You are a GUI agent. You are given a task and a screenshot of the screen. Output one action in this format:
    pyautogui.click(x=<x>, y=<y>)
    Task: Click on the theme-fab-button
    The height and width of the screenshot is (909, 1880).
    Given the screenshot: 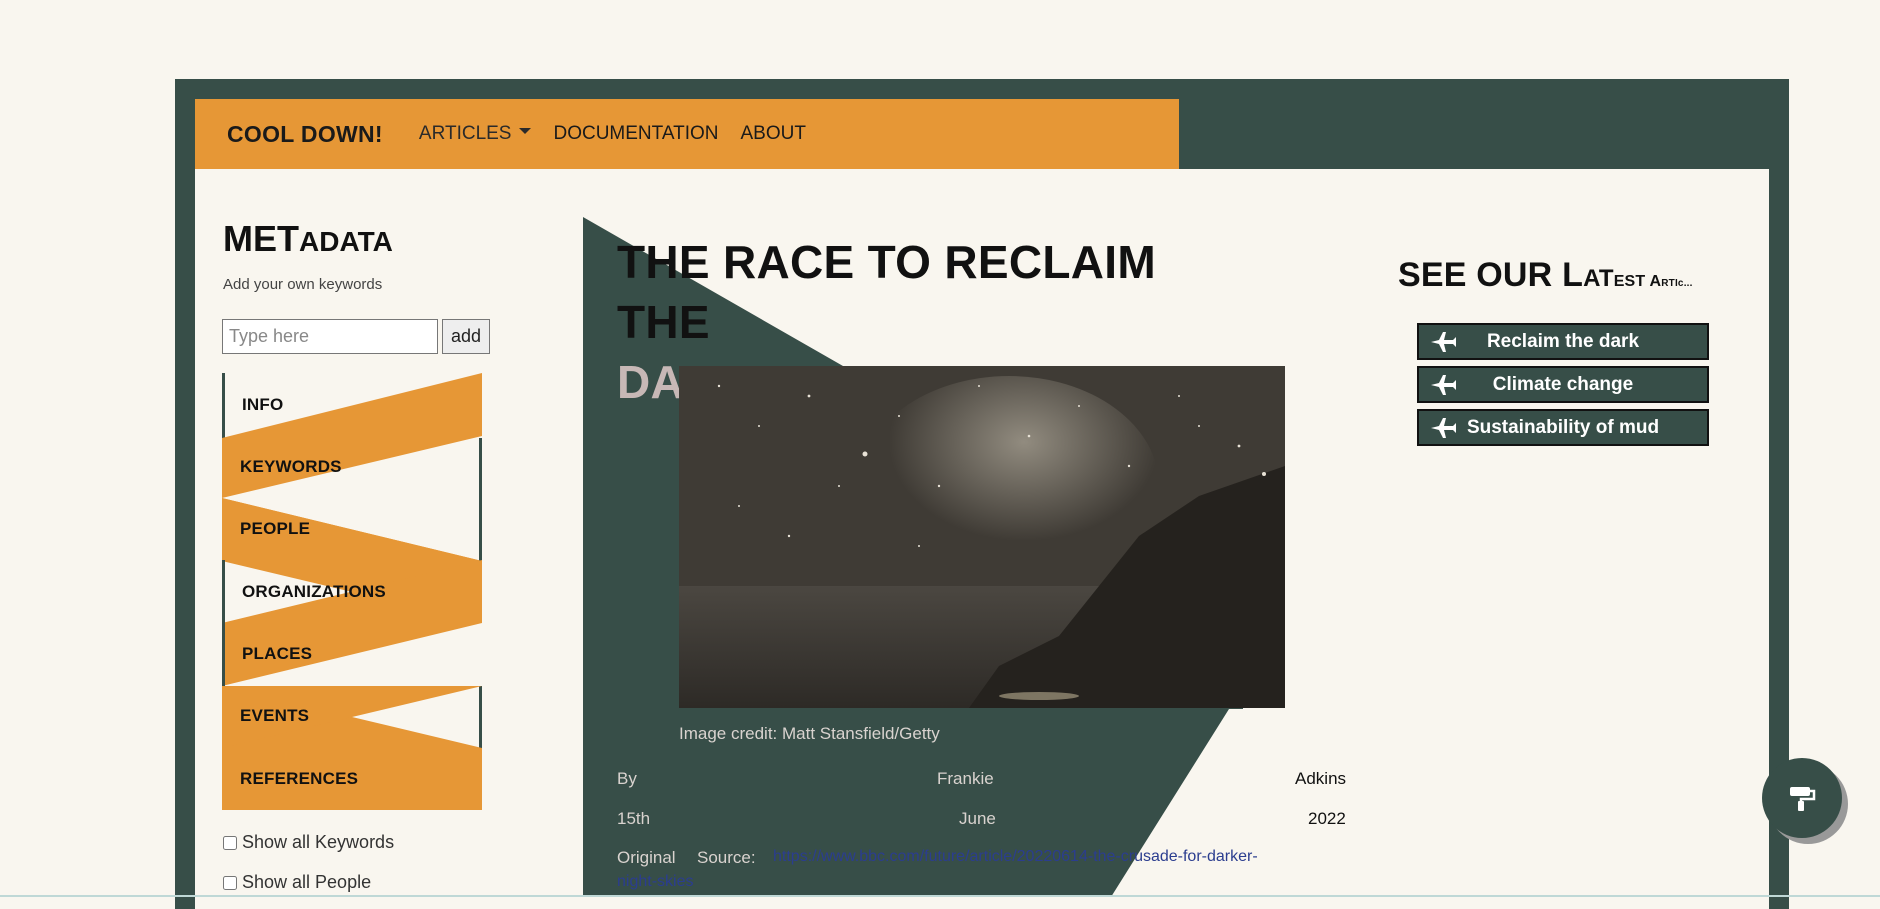 What is the action you would take?
    pyautogui.click(x=1802, y=798)
    